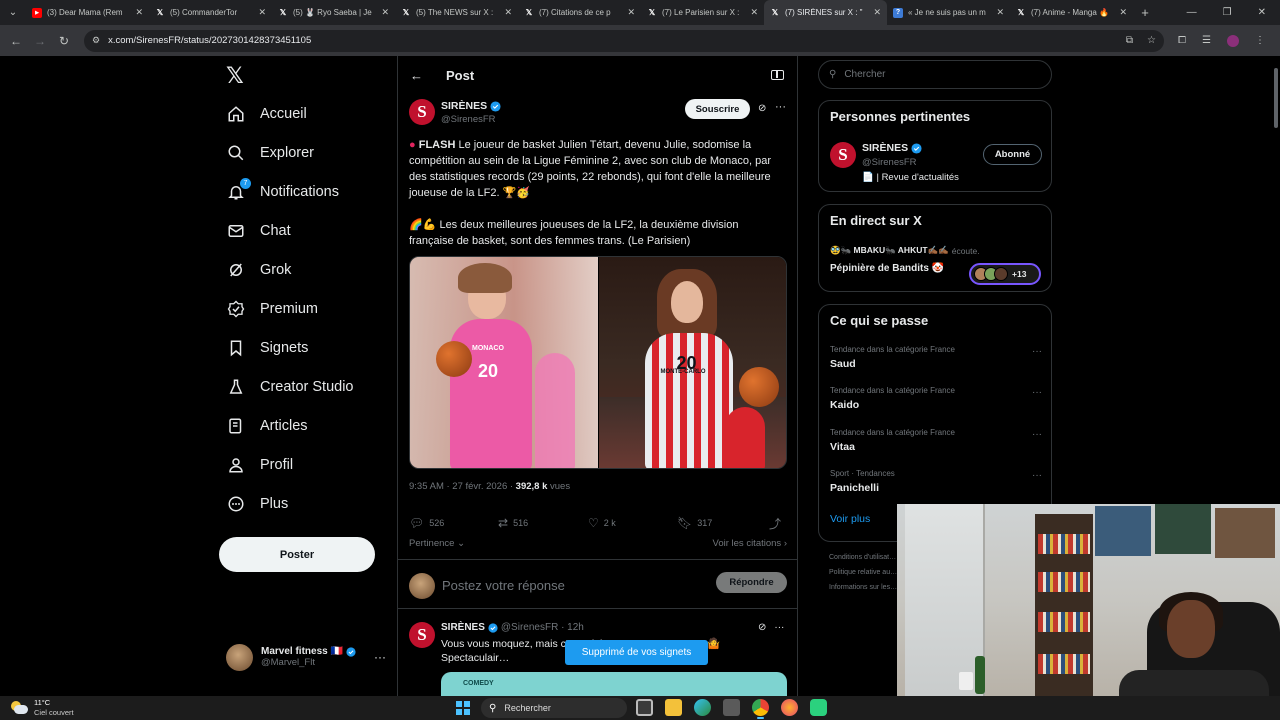  I want to click on menu-kebab-icon: ⋮, so click(1260, 41).